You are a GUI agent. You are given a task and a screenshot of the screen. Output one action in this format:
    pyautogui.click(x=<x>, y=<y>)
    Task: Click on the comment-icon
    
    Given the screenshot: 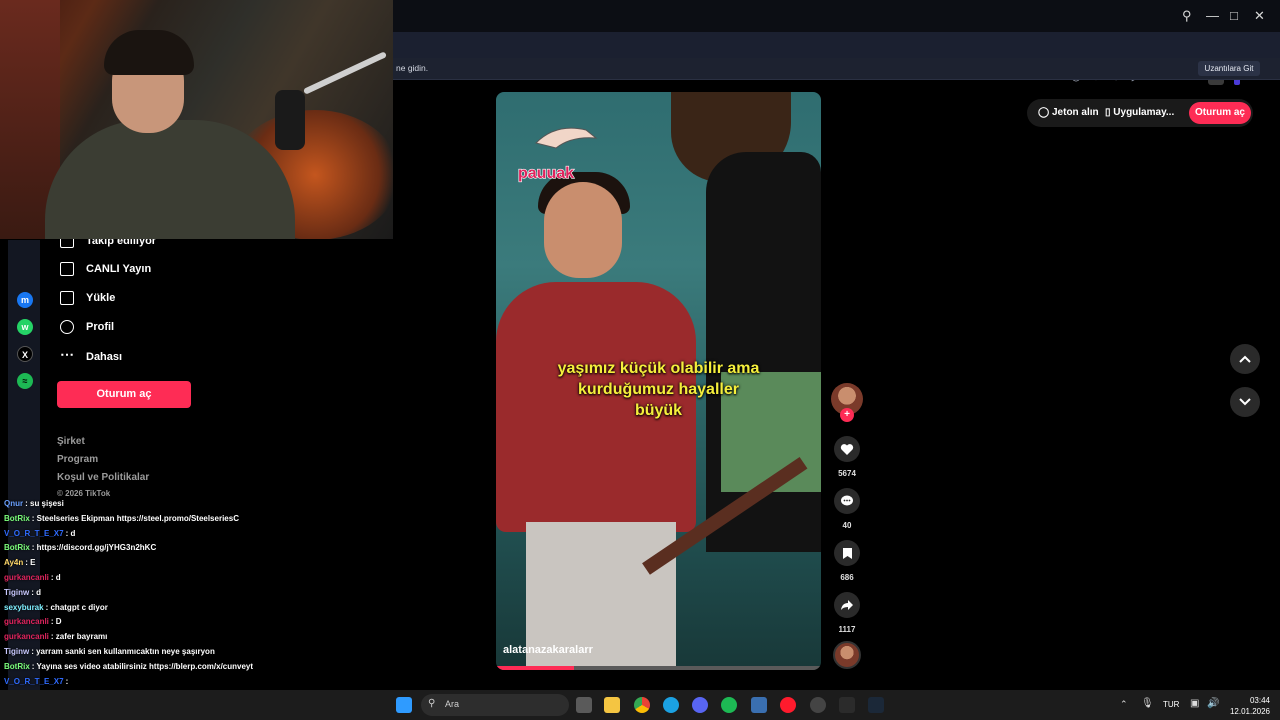 What is the action you would take?
    pyautogui.click(x=847, y=500)
    